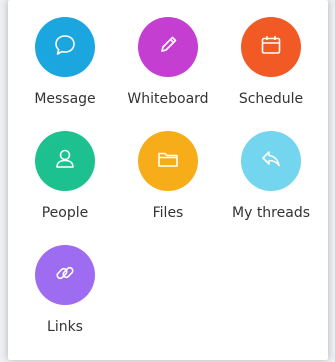 The image size is (335, 362). I want to click on pencil-icon, so click(168, 47).